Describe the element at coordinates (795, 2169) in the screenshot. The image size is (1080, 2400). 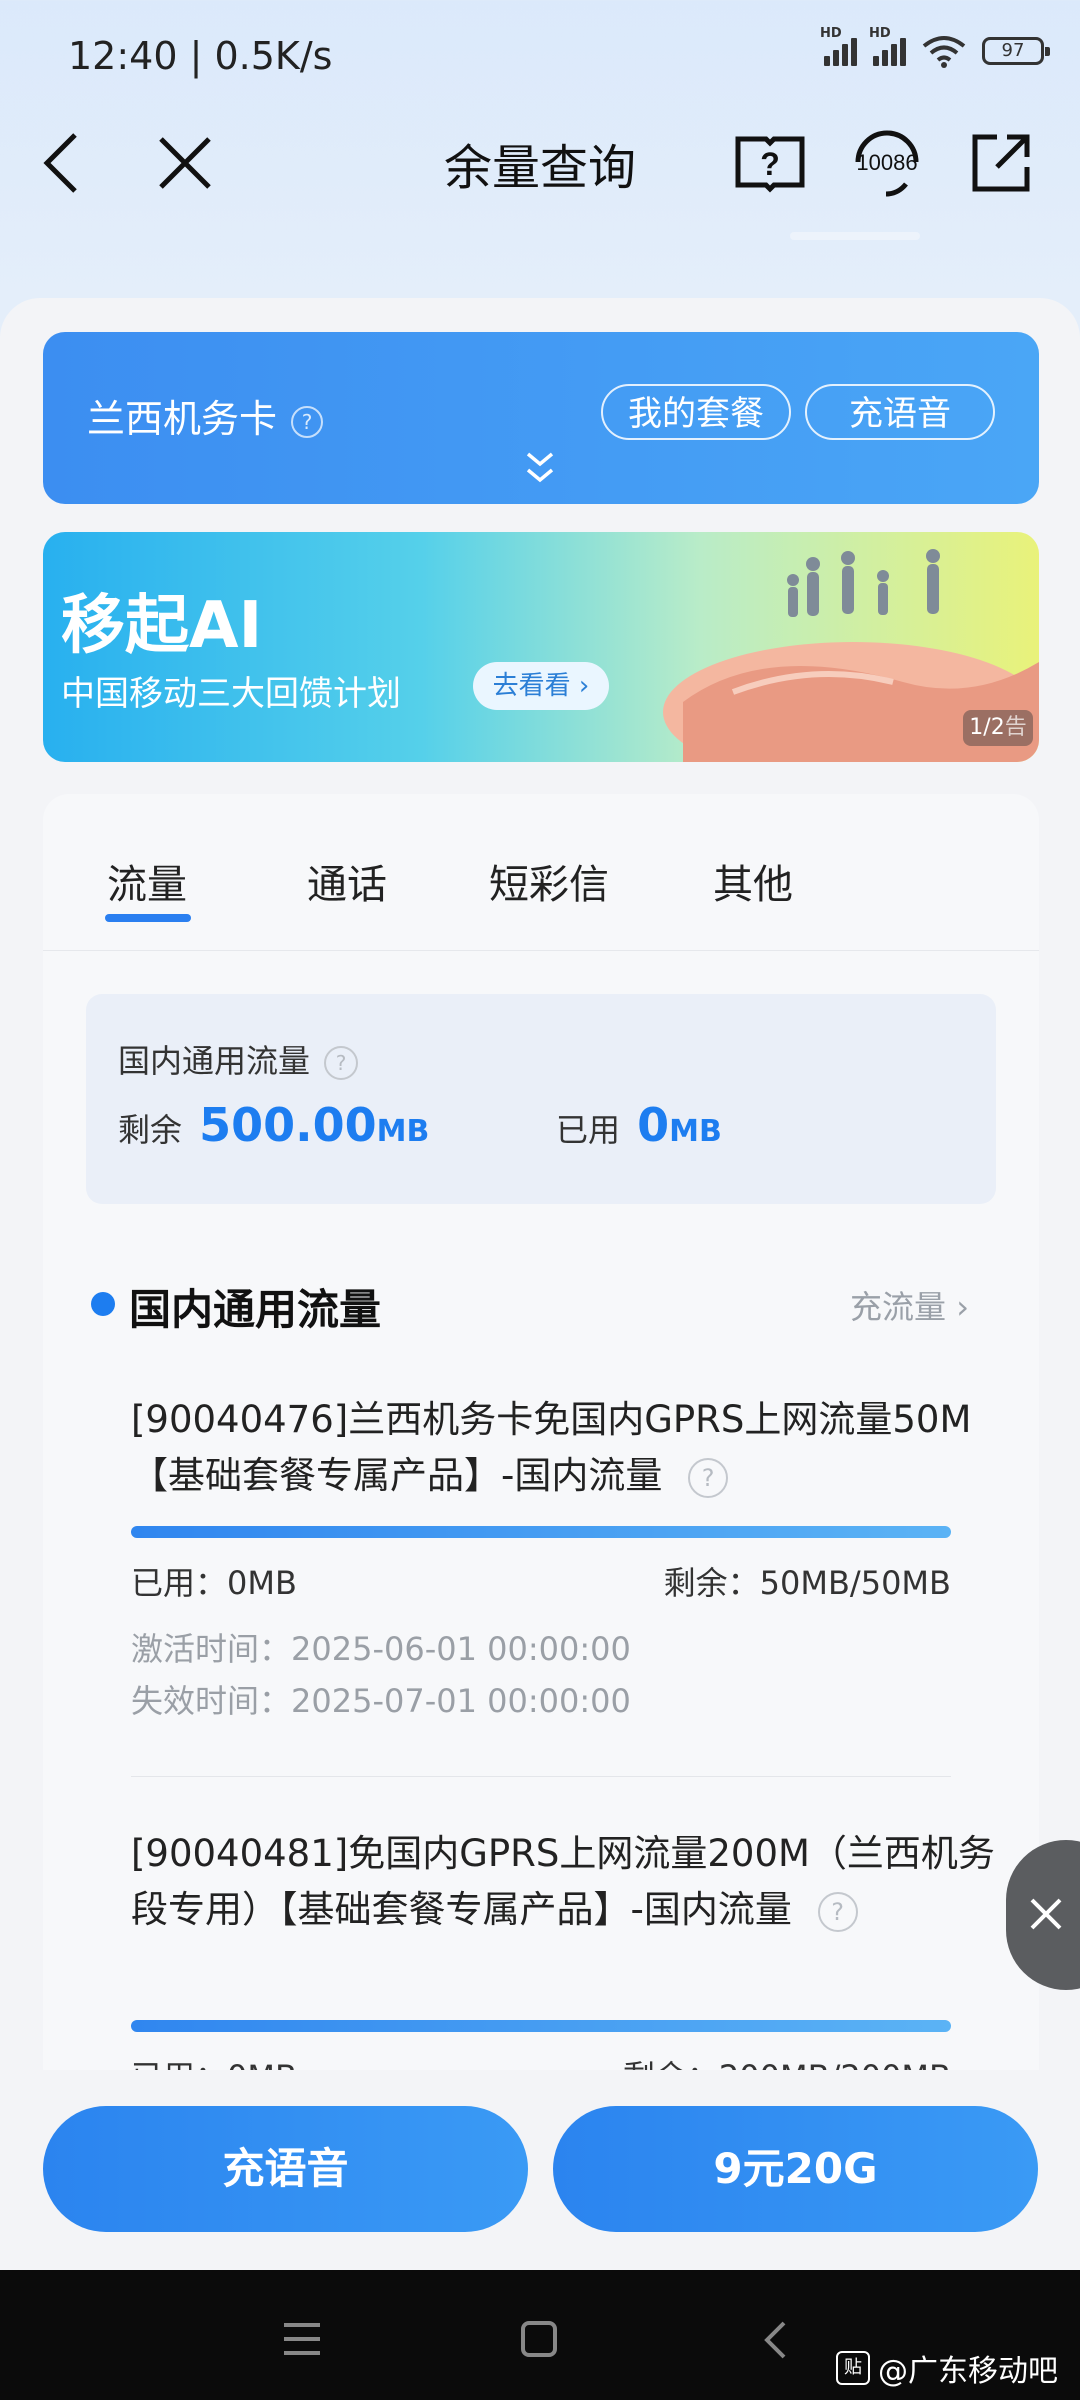
I see `data-offer-button: 9元20G` at that location.